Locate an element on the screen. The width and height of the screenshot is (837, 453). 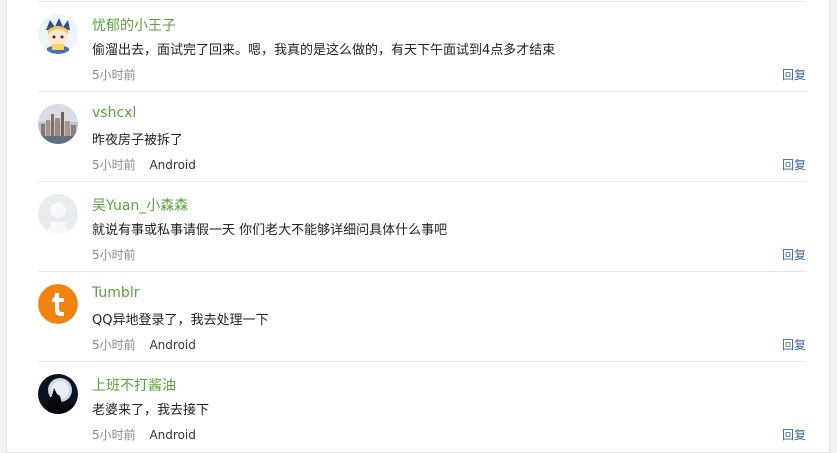
cartoon-prince-avatar is located at coordinates (58, 34).